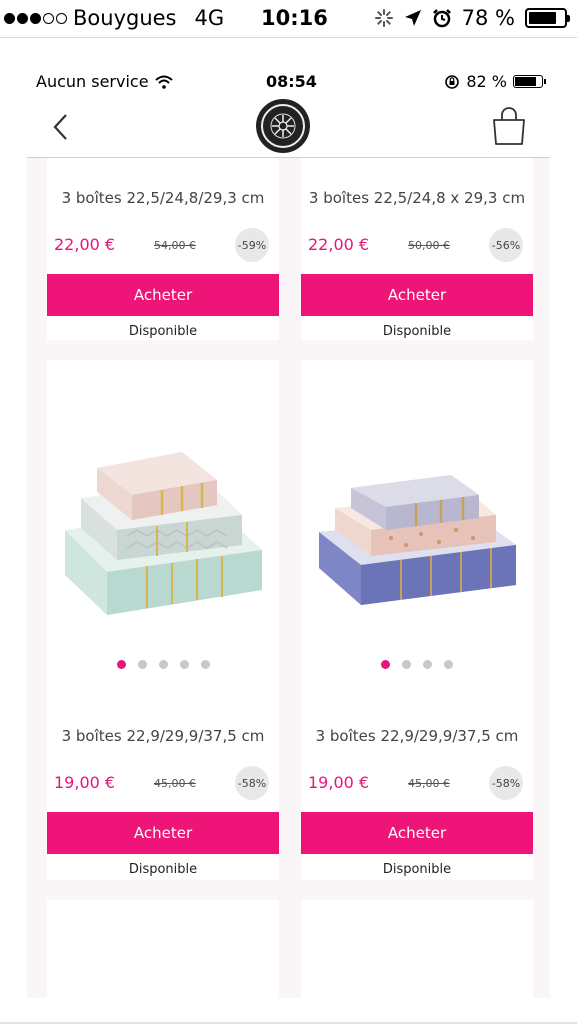 The image size is (577, 1024). I want to click on logo-star-icon, so click(283, 126).